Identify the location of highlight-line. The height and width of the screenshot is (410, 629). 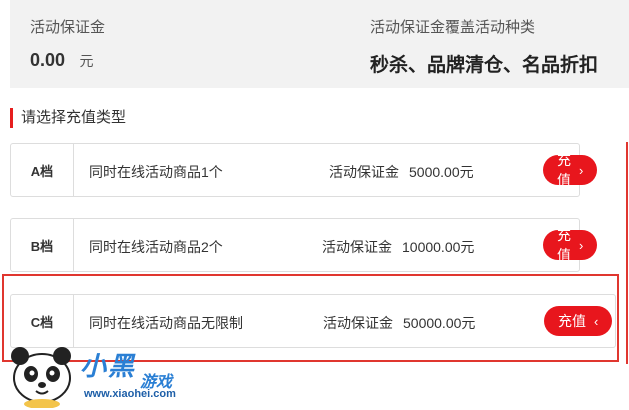
(627, 253).